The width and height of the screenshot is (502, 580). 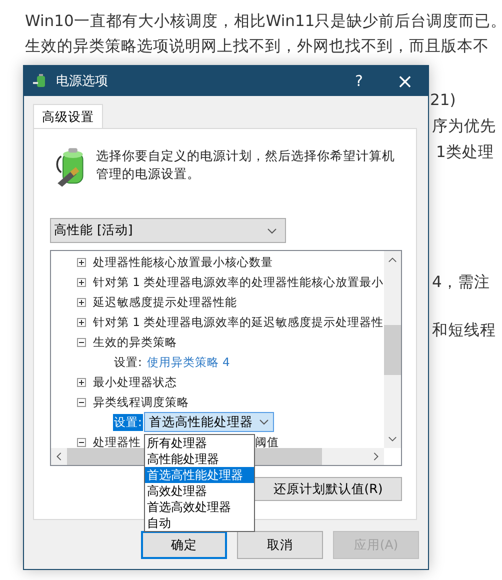 What do you see at coordinates (257, 46) in the screenshot?
I see `article-text: 生效的异类策略选项说明网上找不到，外网也找不到，而且版本不` at bounding box center [257, 46].